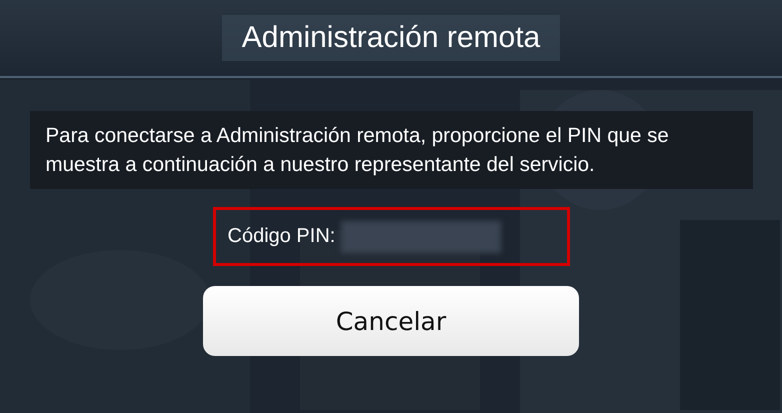 The width and height of the screenshot is (782, 413). Describe the element at coordinates (391, 321) in the screenshot. I see `cancel-button: Cancelar` at that location.